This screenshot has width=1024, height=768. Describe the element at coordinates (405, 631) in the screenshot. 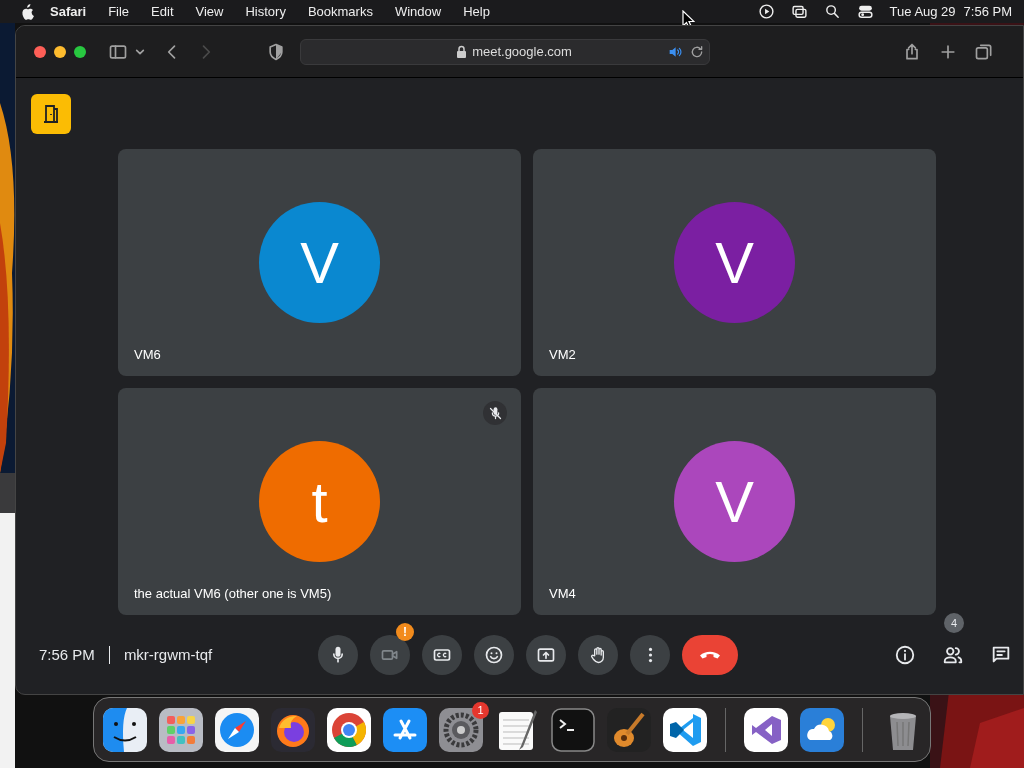

I see `warning-badge: !` at that location.